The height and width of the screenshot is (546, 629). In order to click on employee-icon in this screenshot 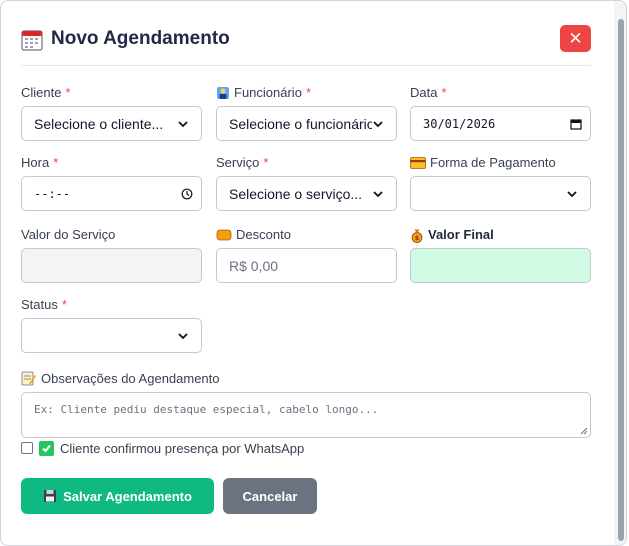, I will do `click(223, 93)`.